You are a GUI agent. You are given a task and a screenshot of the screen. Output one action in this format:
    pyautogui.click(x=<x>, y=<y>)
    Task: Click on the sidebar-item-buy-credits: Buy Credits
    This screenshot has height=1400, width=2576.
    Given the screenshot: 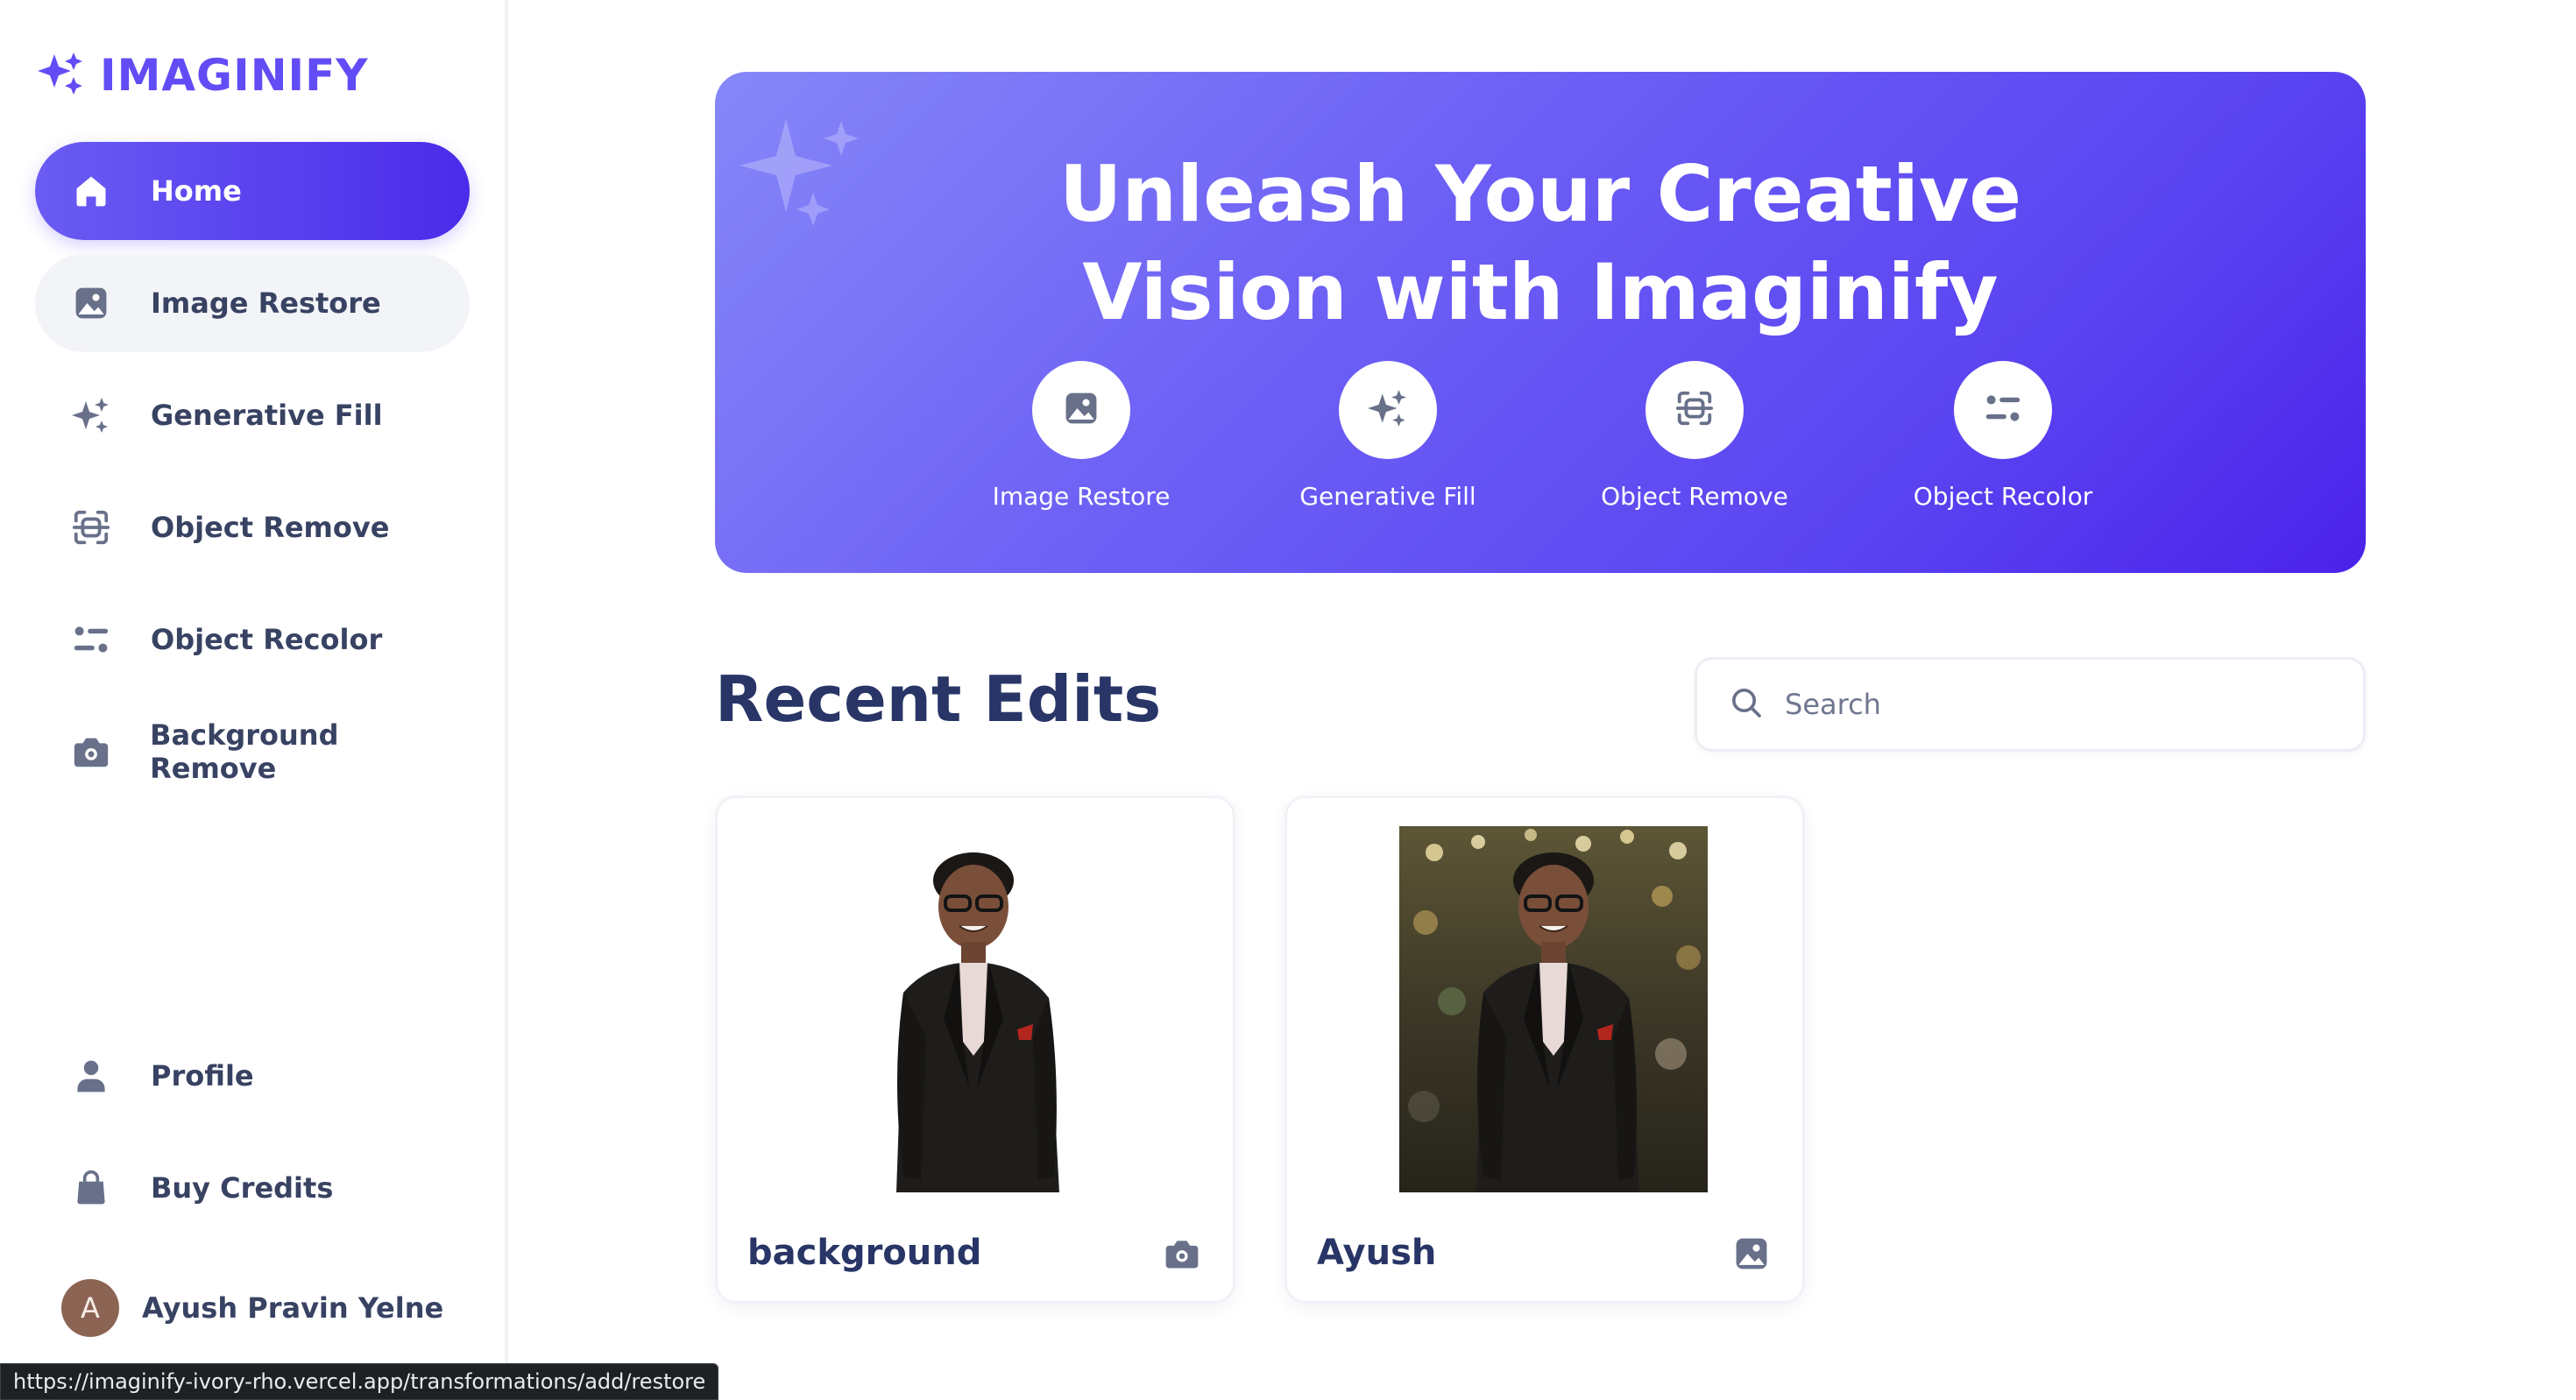 What is the action you would take?
    pyautogui.click(x=252, y=1188)
    